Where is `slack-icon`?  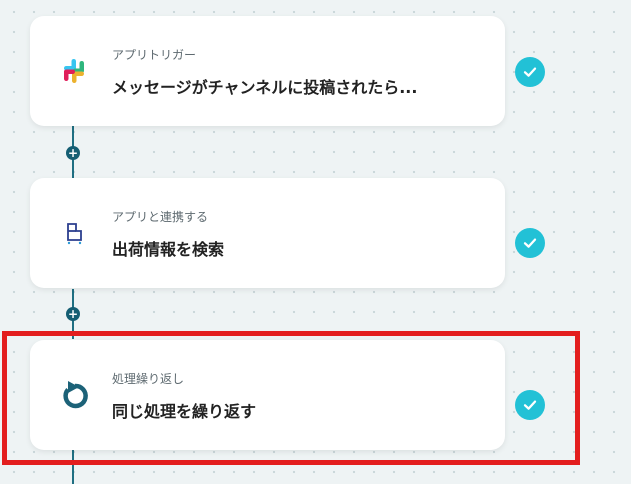
slack-icon is located at coordinates (74, 71).